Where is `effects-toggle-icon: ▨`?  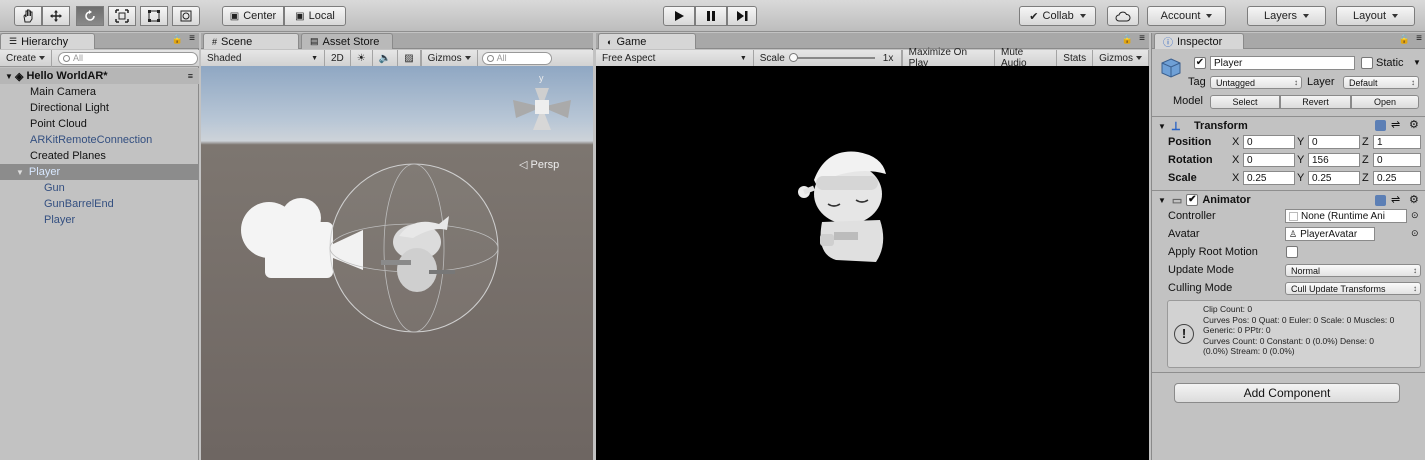
effects-toggle-icon: ▨ is located at coordinates (409, 58).